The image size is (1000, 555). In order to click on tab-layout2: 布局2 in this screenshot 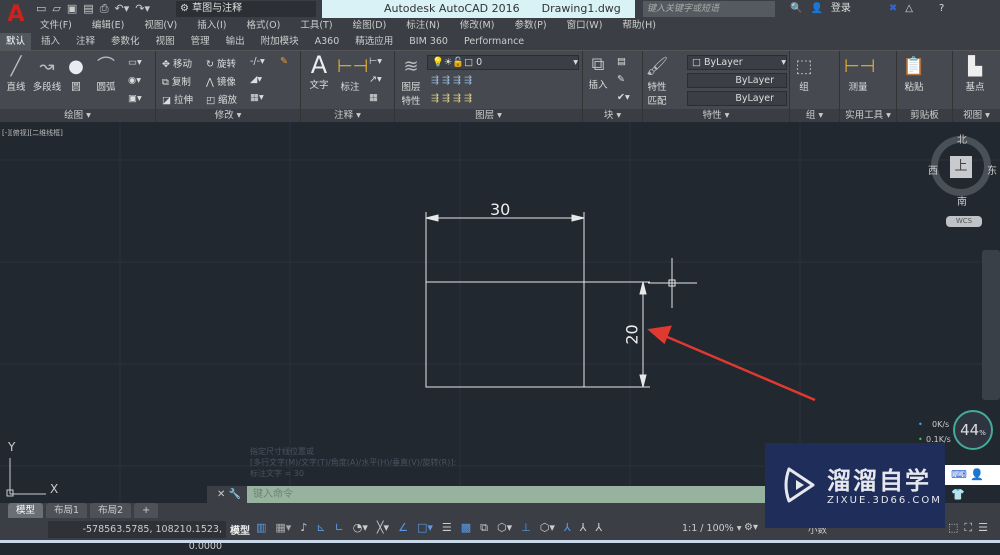, I will do `click(111, 510)`.